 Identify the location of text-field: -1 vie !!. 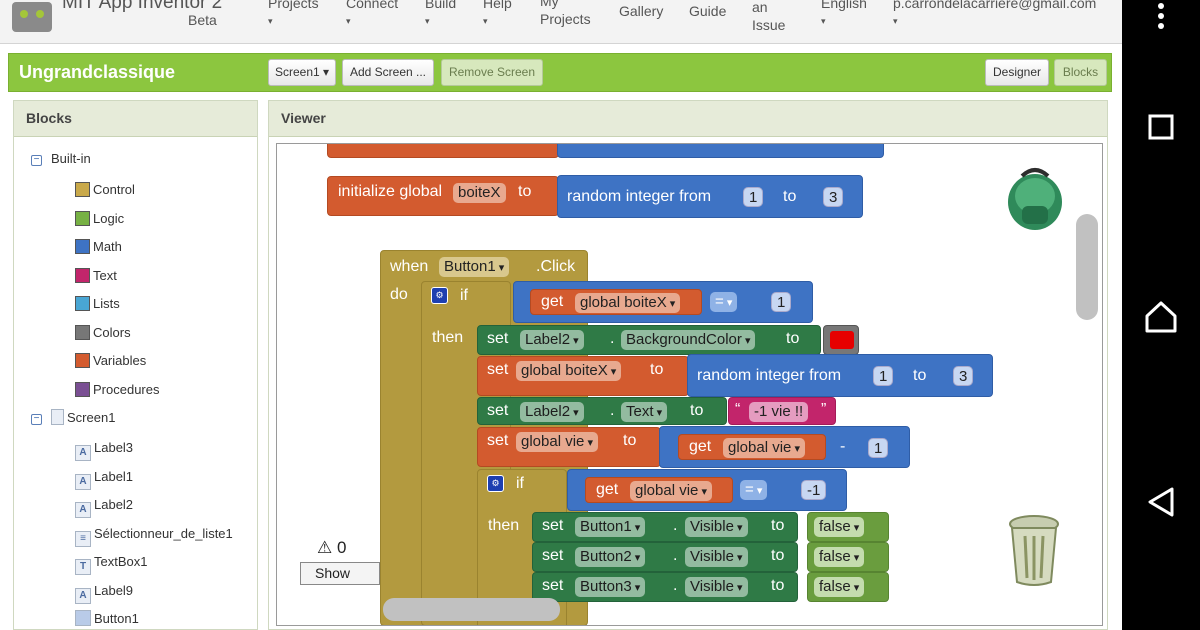
(779, 412).